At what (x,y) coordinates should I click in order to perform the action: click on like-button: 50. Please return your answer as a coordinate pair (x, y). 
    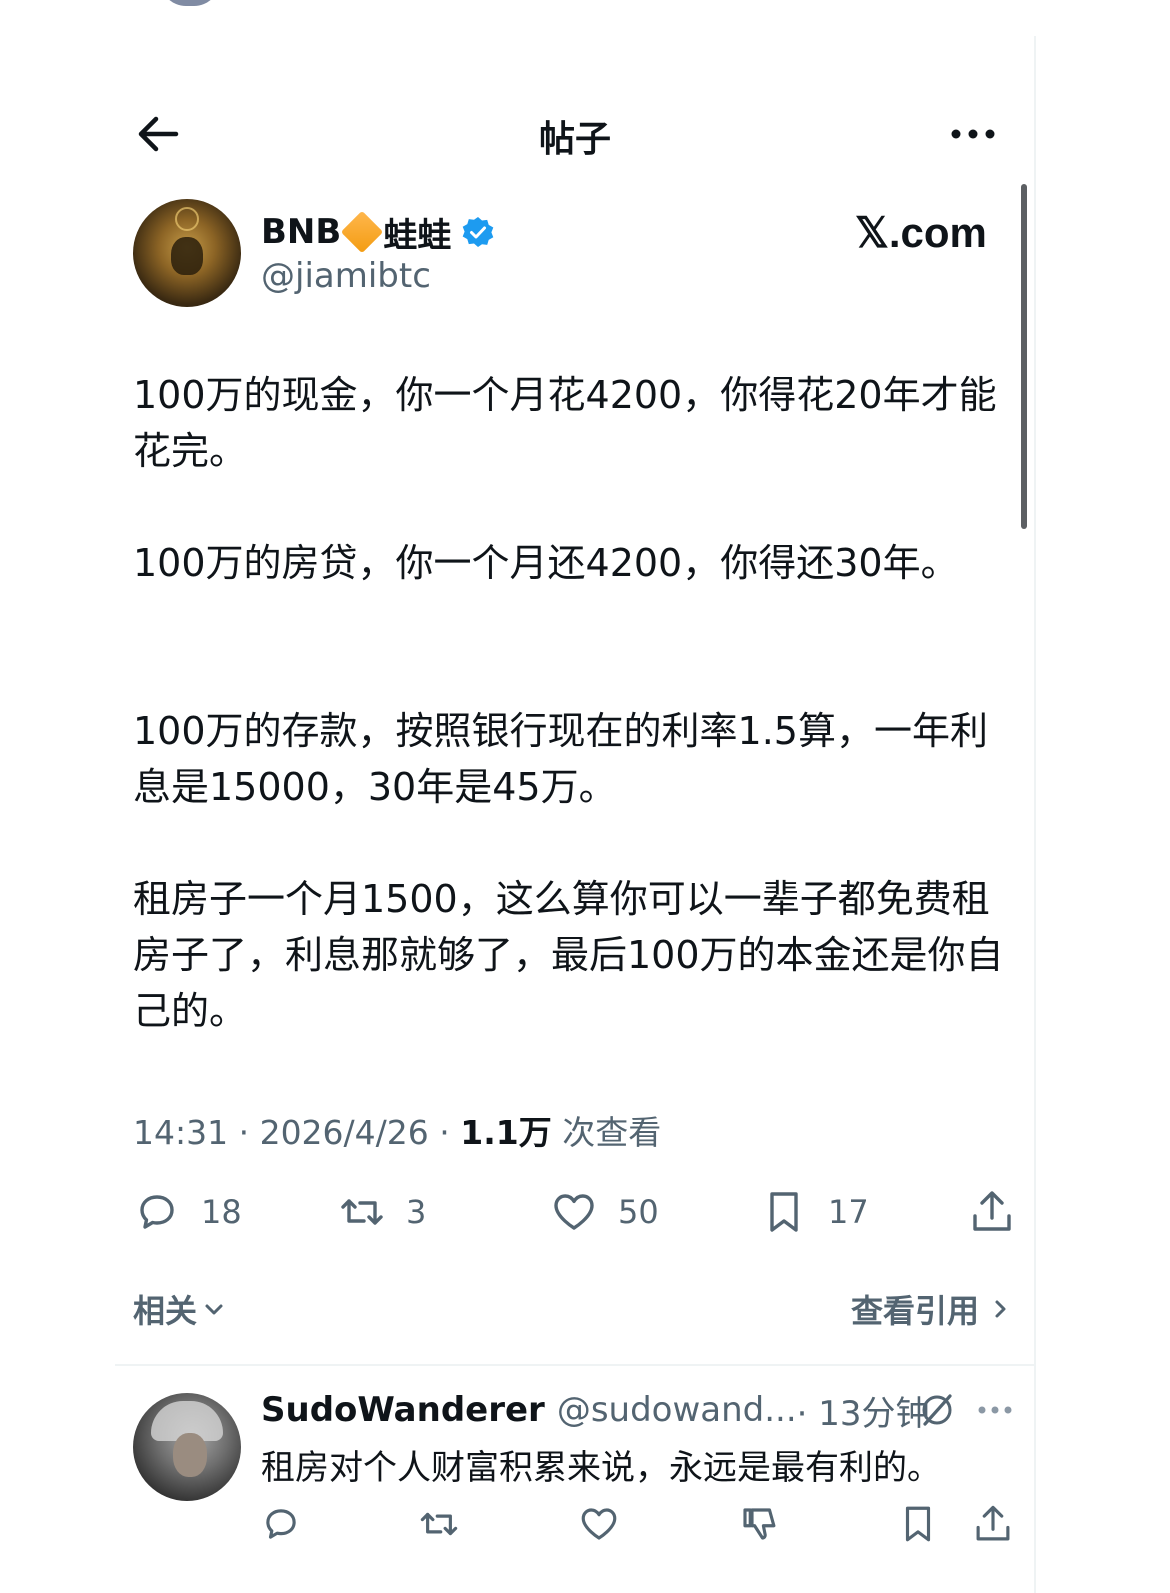
    Looking at the image, I should click on (604, 1212).